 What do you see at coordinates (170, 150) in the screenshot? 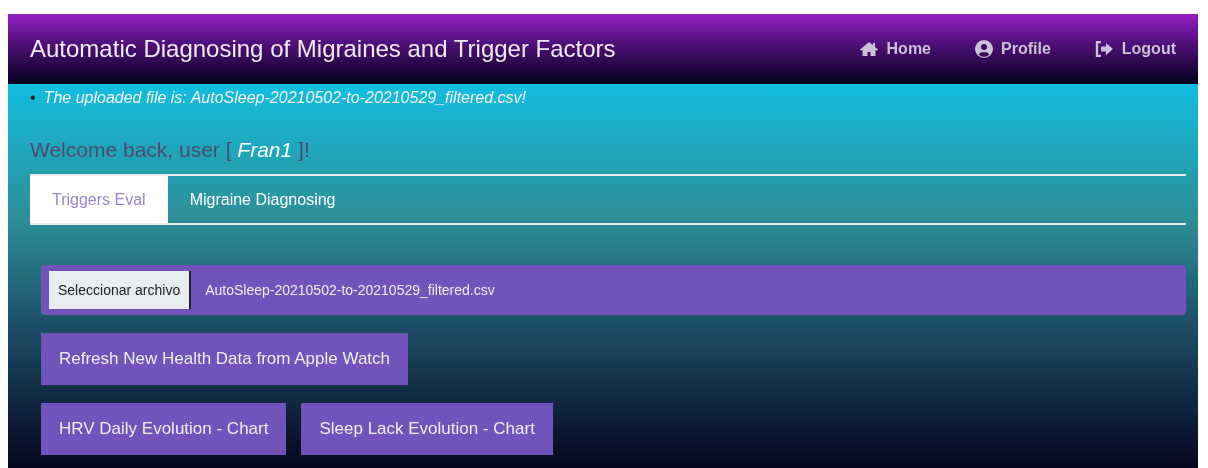
I see `welcome-text: Welcome back, user [ Fran1 ]!` at bounding box center [170, 150].